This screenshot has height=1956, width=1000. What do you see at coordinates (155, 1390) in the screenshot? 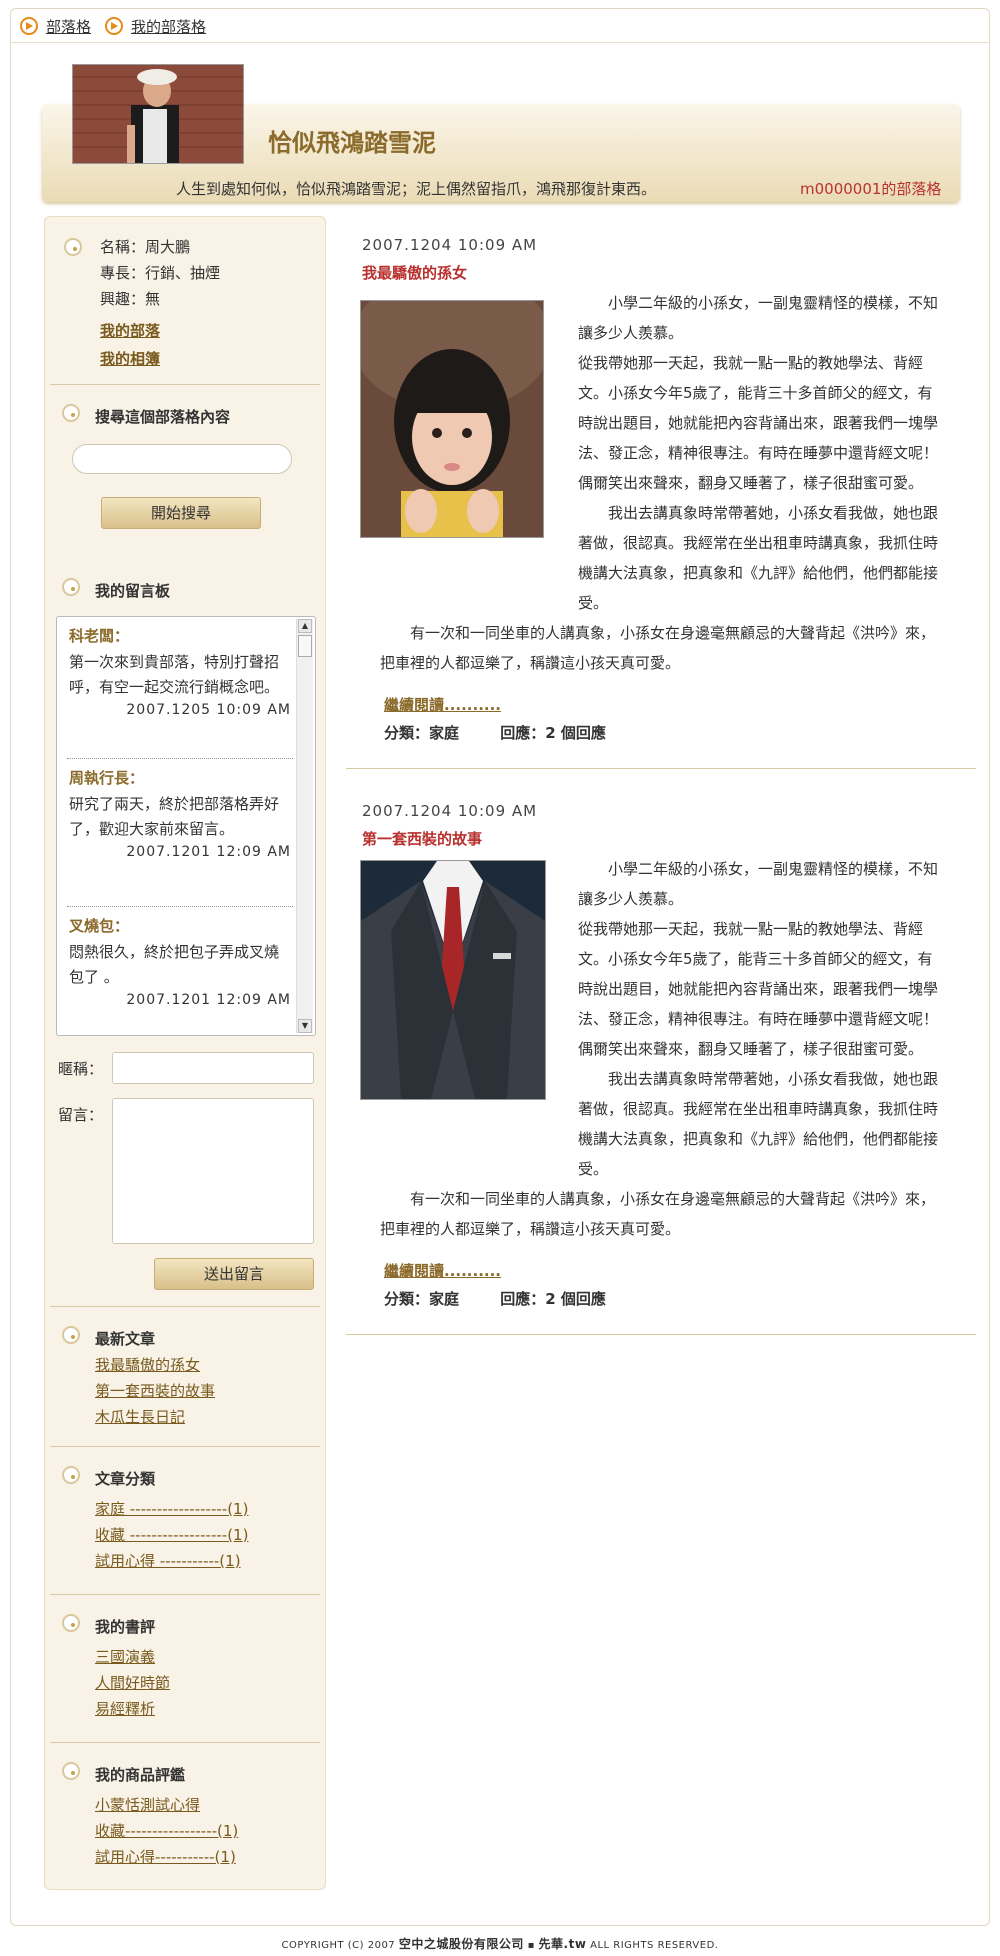
I see `latest-post-link: 第一套西裝的故事` at bounding box center [155, 1390].